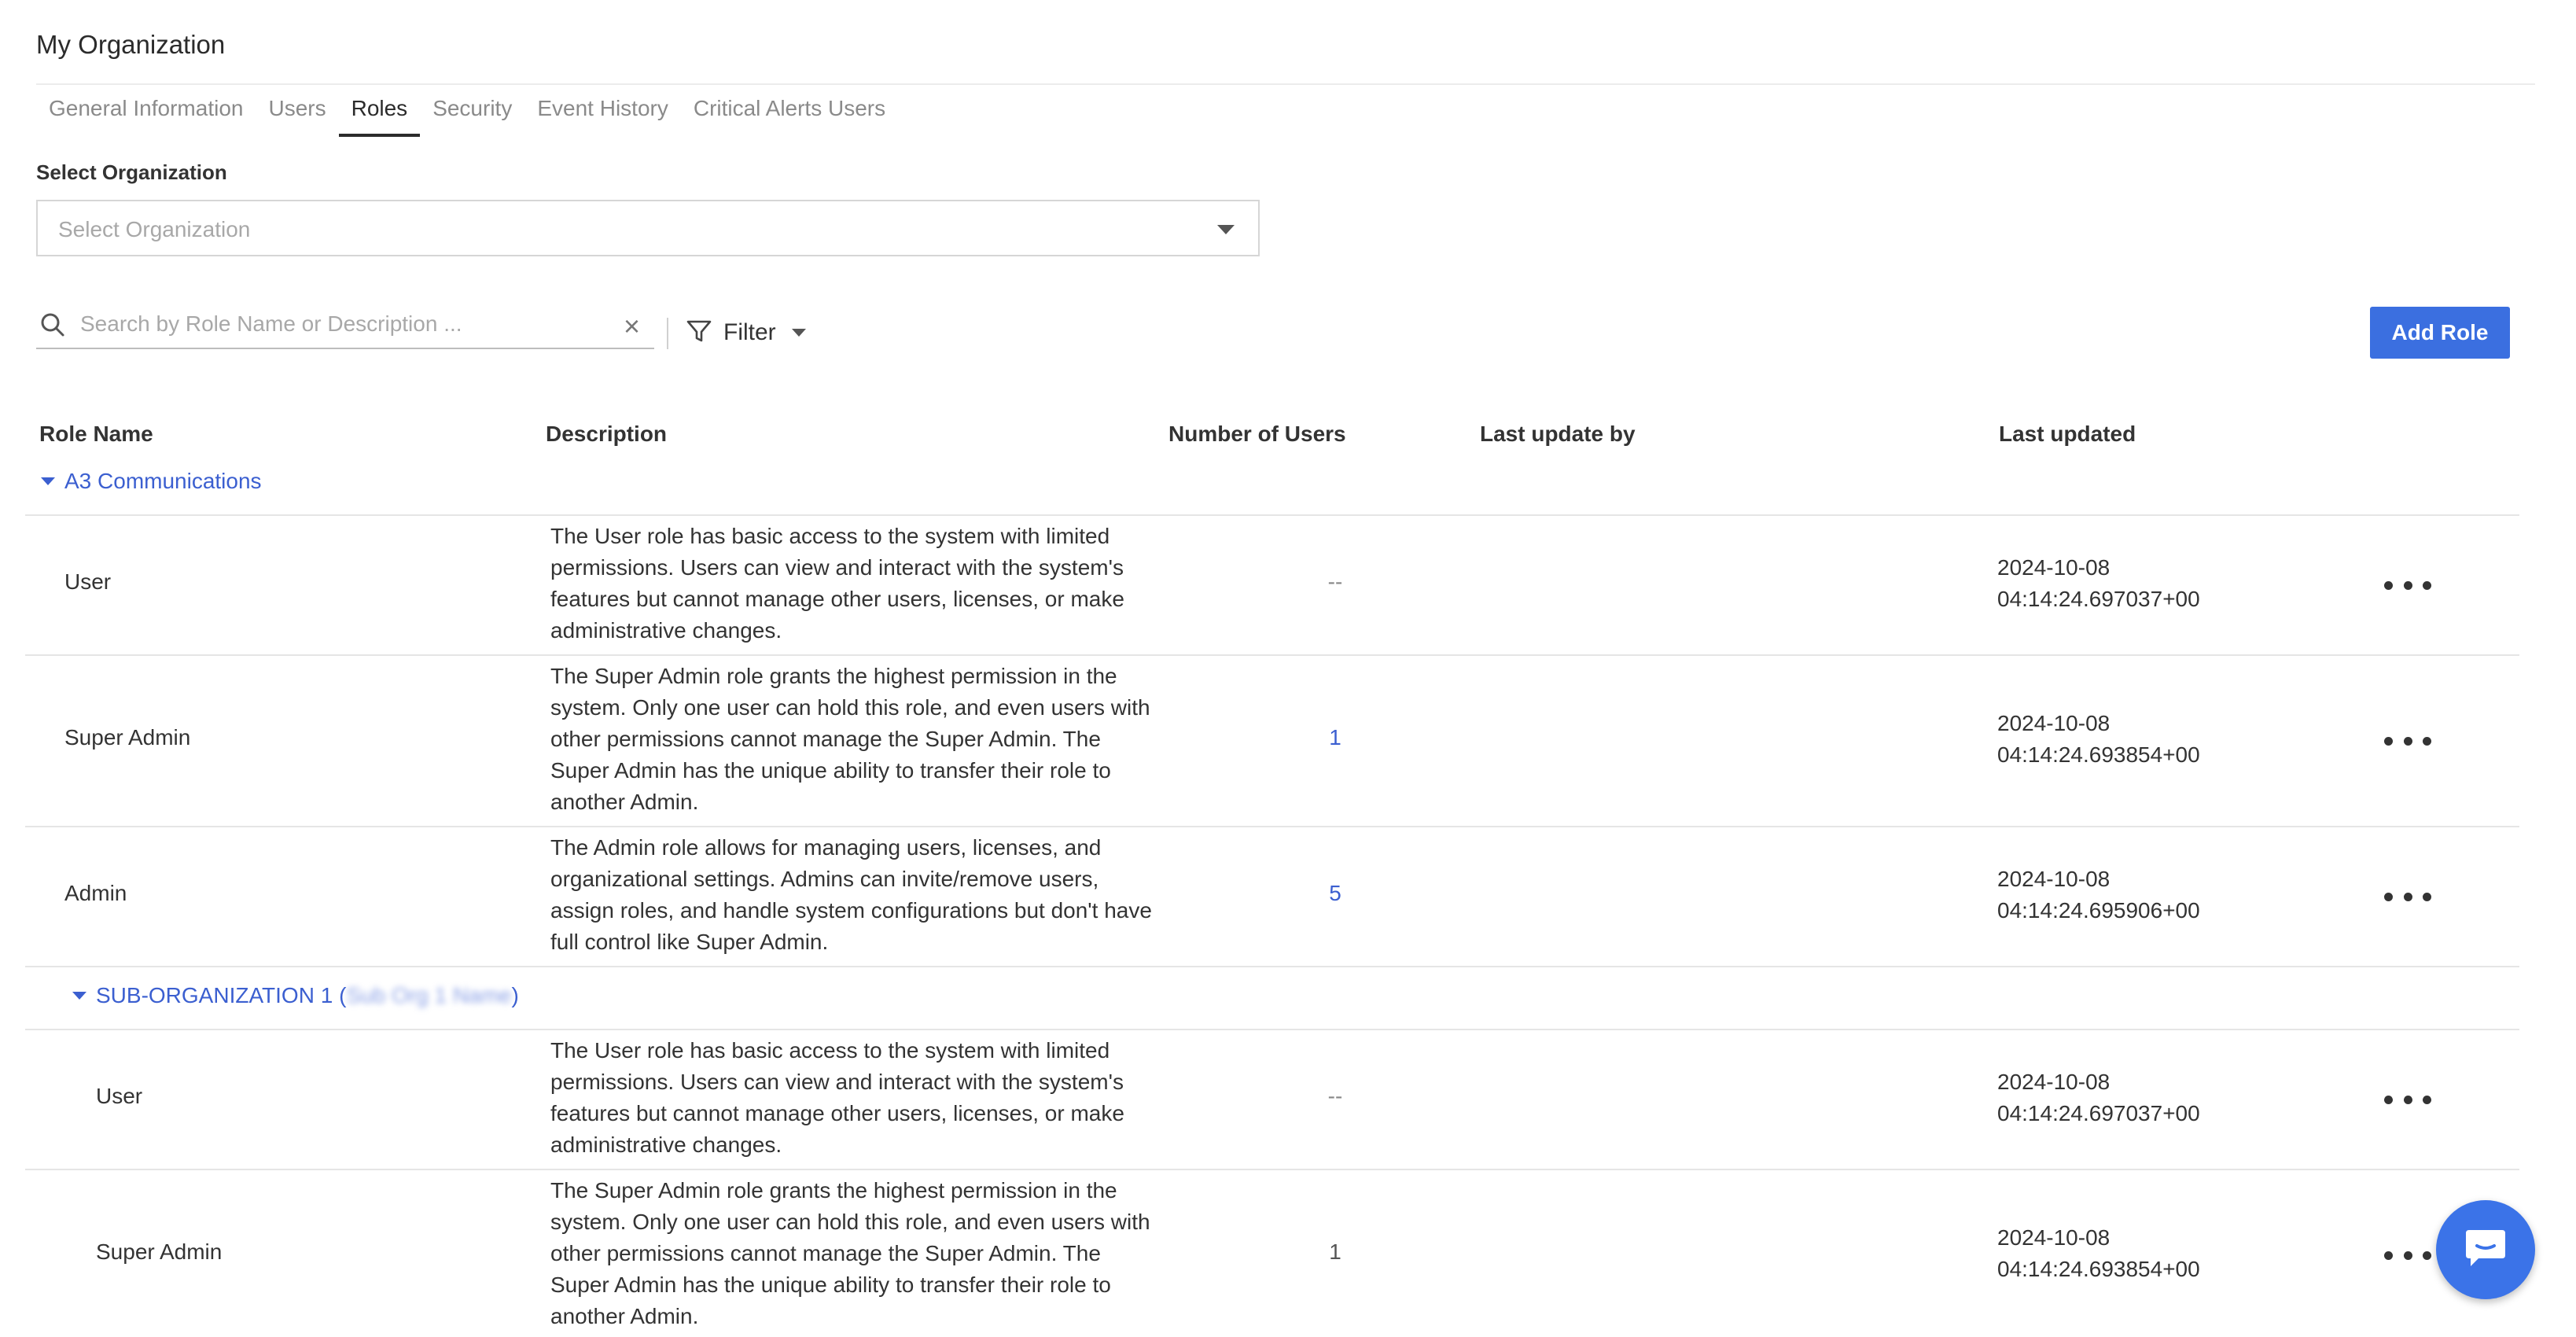 The height and width of the screenshot is (1337, 2576). I want to click on search-input: Search by Role Name or Description ... ×, so click(345, 328).